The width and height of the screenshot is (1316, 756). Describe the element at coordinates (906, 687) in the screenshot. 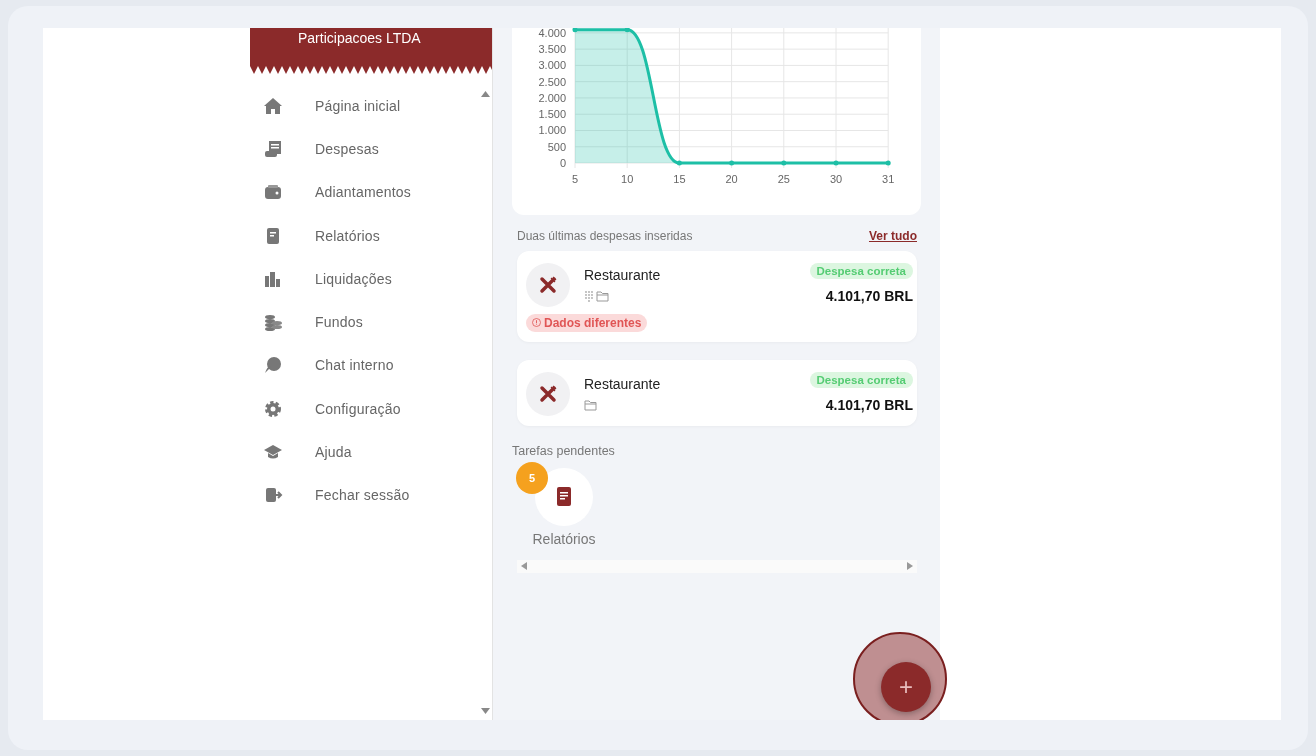

I see `add-button: +` at that location.